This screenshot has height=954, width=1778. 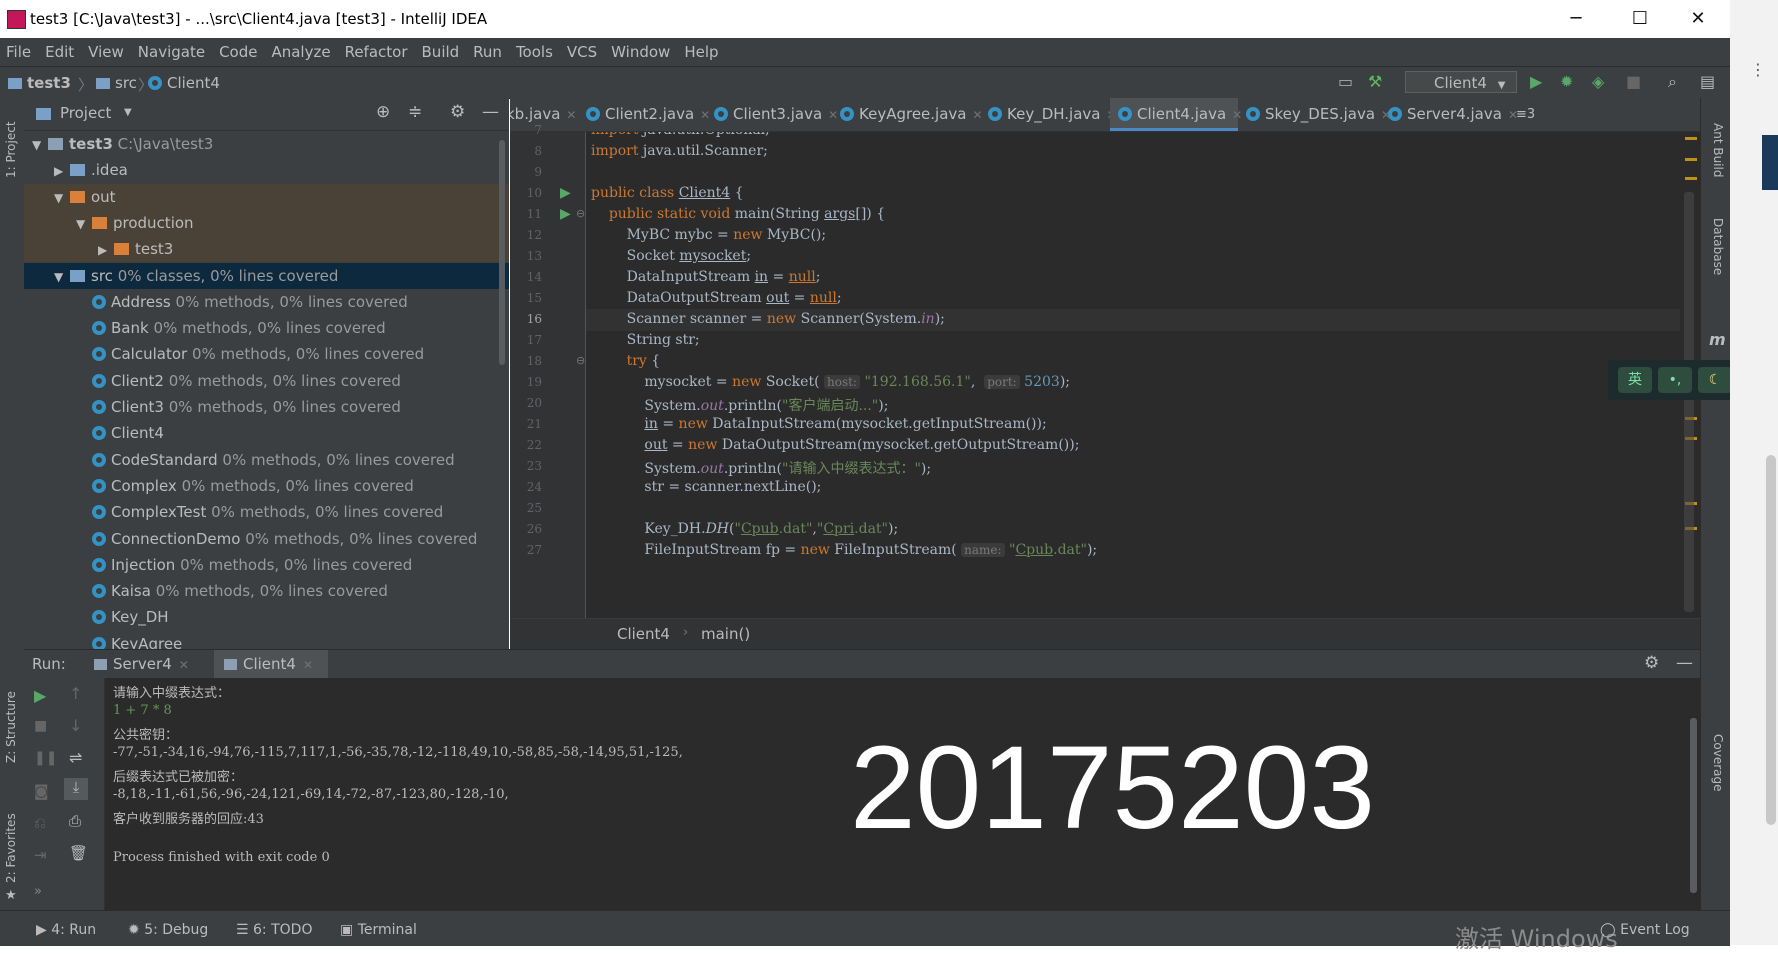 I want to click on editor-tab: Client3.java ✕, so click(x=772, y=114).